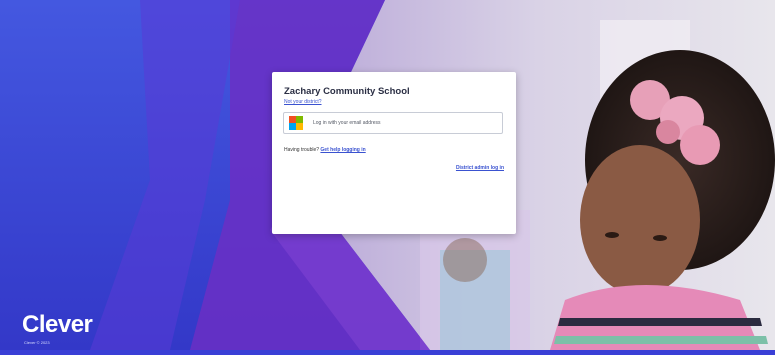  I want to click on microsoft-logo-icon, so click(296, 123).